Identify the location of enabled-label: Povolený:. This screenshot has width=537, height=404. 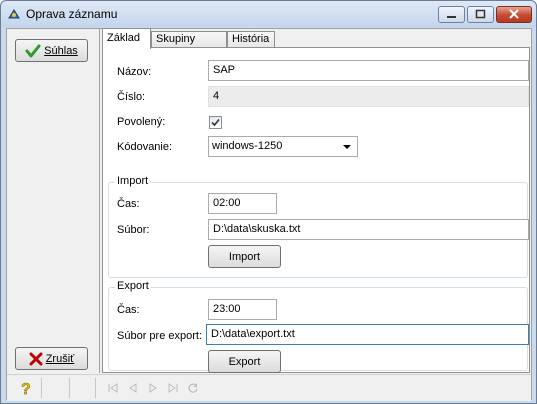
(141, 122).